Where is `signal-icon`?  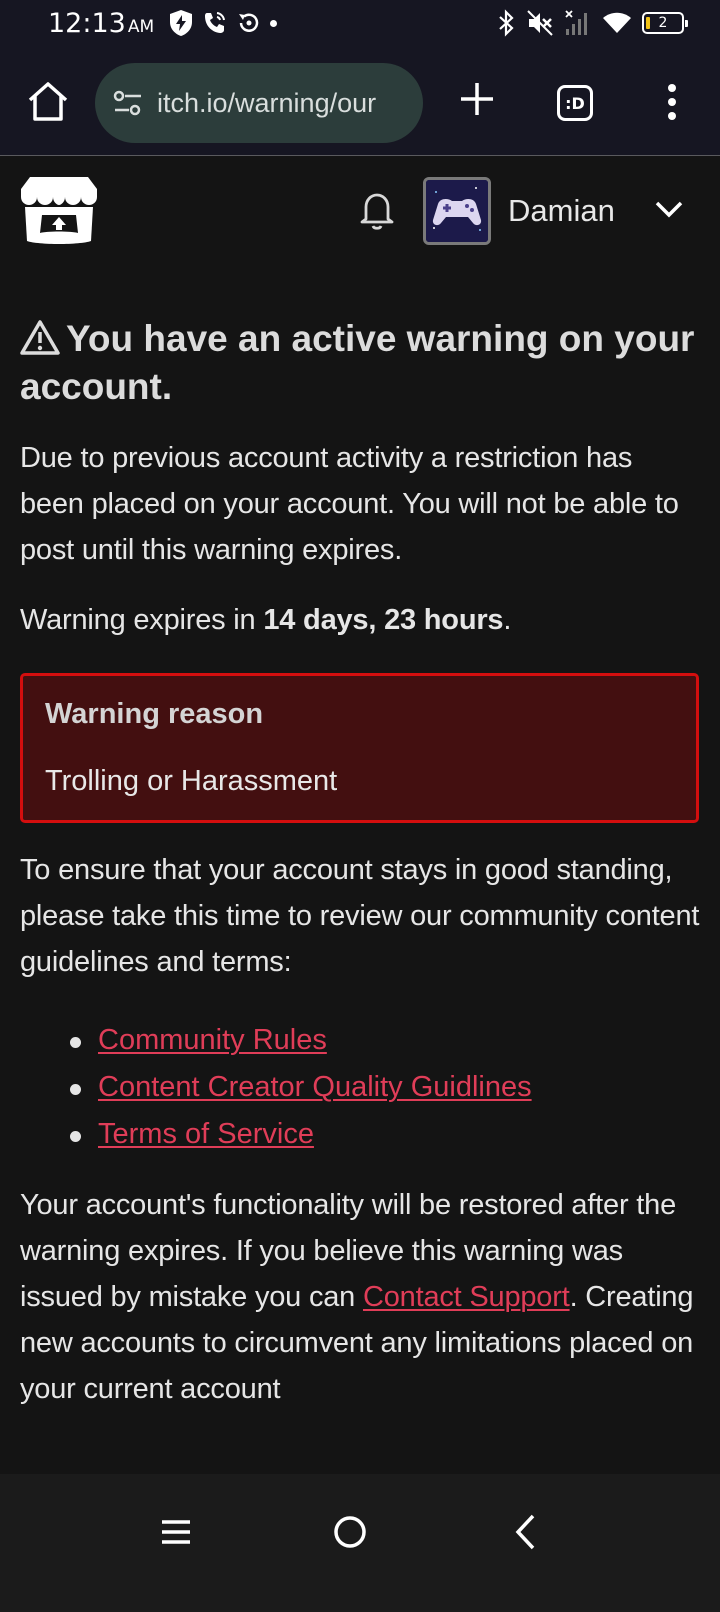
signal-icon is located at coordinates (576, 22).